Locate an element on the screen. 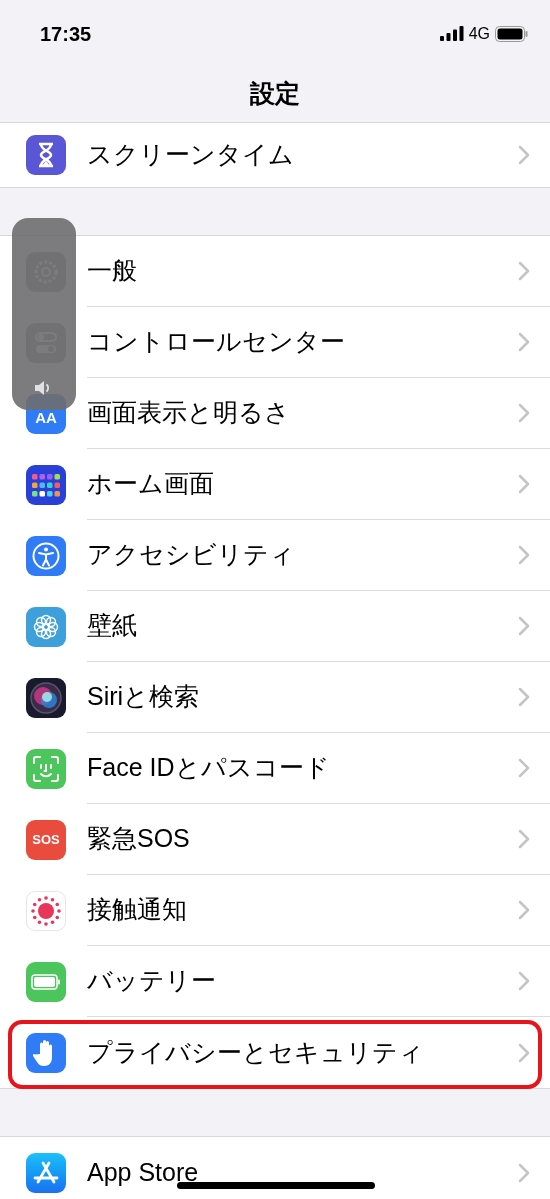 This screenshot has width=550, height=1199. row-label: ホーム画面 is located at coordinates (150, 484).